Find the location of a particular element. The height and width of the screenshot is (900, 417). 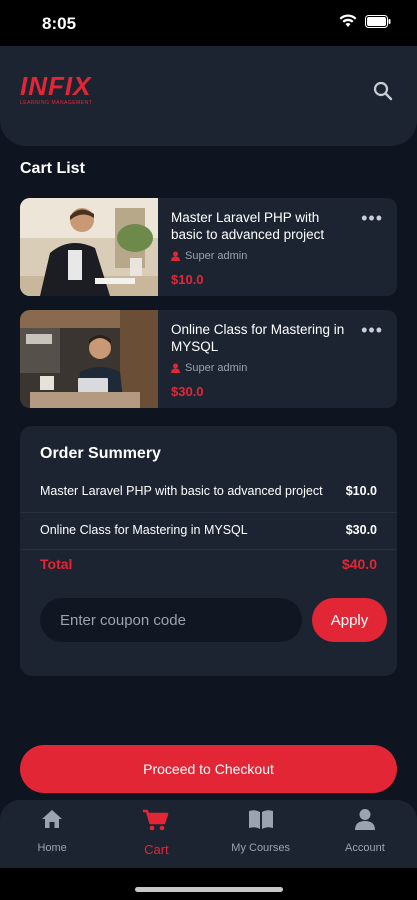

course-price: $10.0 is located at coordinates (187, 279).